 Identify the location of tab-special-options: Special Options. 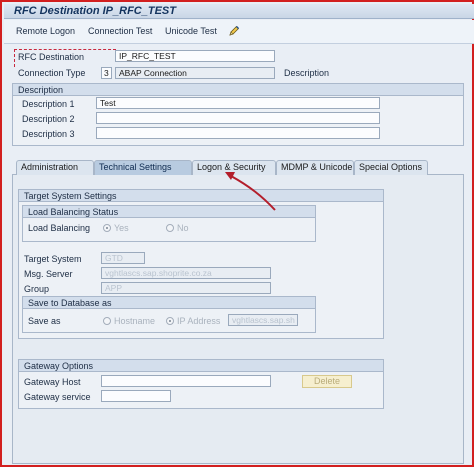
(391, 167).